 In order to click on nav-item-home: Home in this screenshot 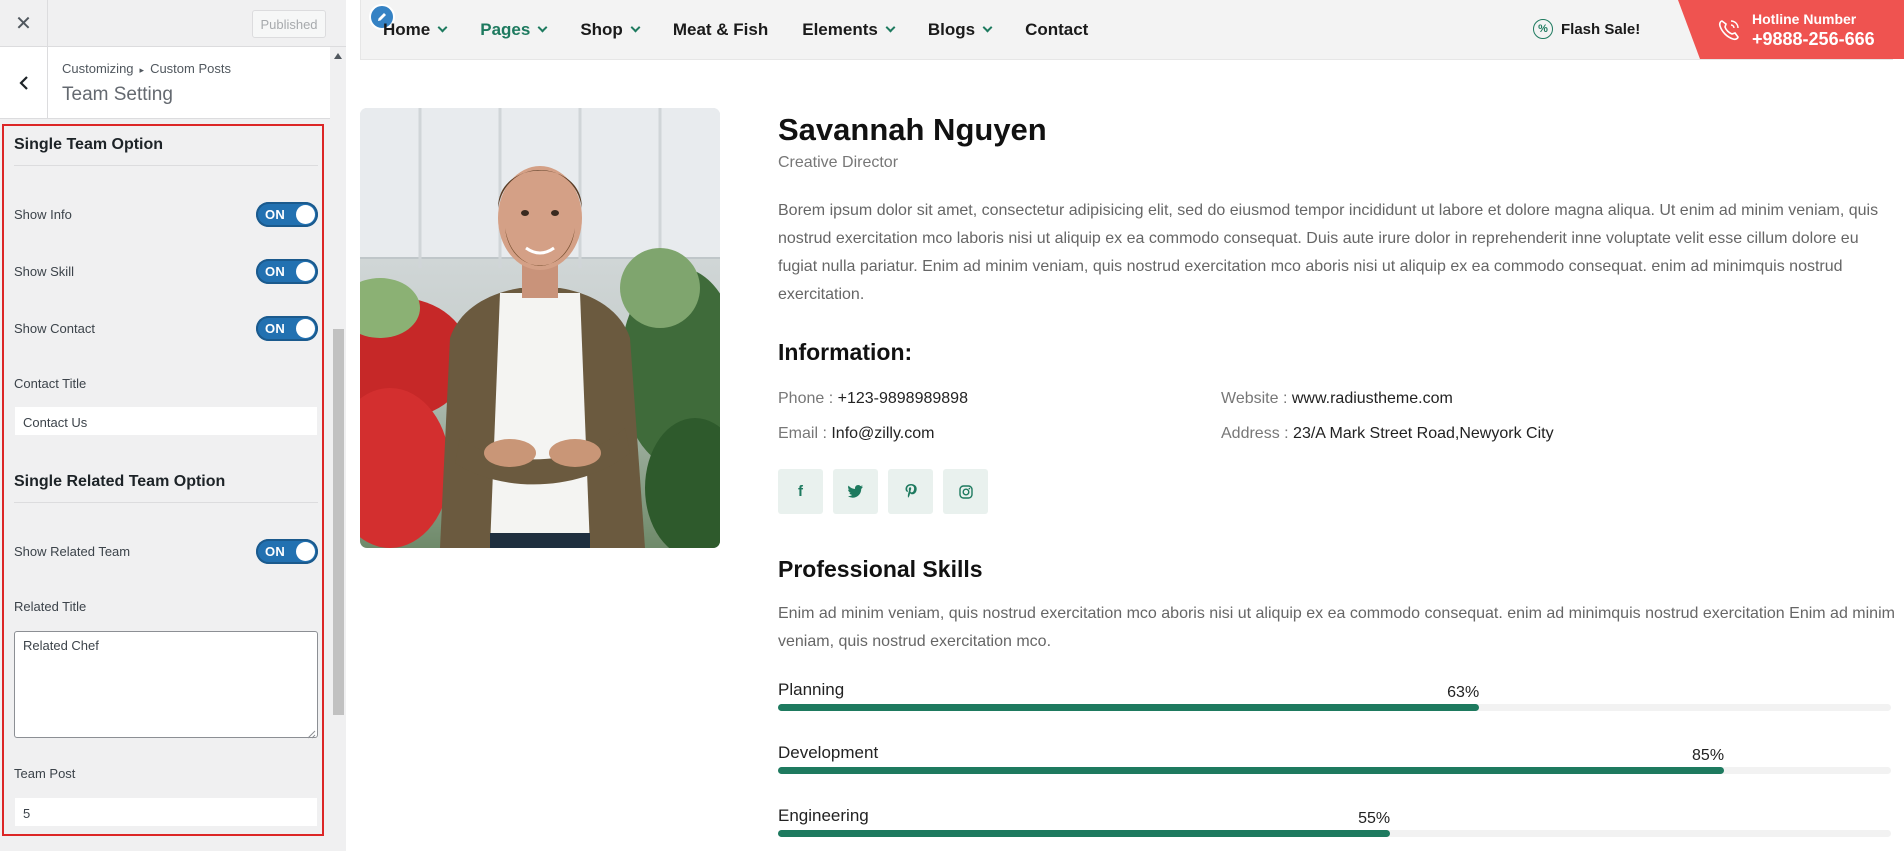, I will do `click(415, 30)`.